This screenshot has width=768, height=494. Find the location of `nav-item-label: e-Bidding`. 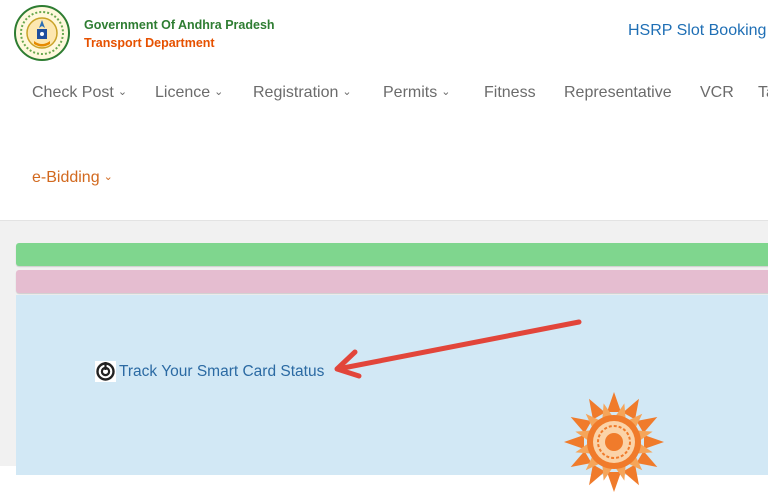

nav-item-label: e-Bidding is located at coordinates (66, 177).